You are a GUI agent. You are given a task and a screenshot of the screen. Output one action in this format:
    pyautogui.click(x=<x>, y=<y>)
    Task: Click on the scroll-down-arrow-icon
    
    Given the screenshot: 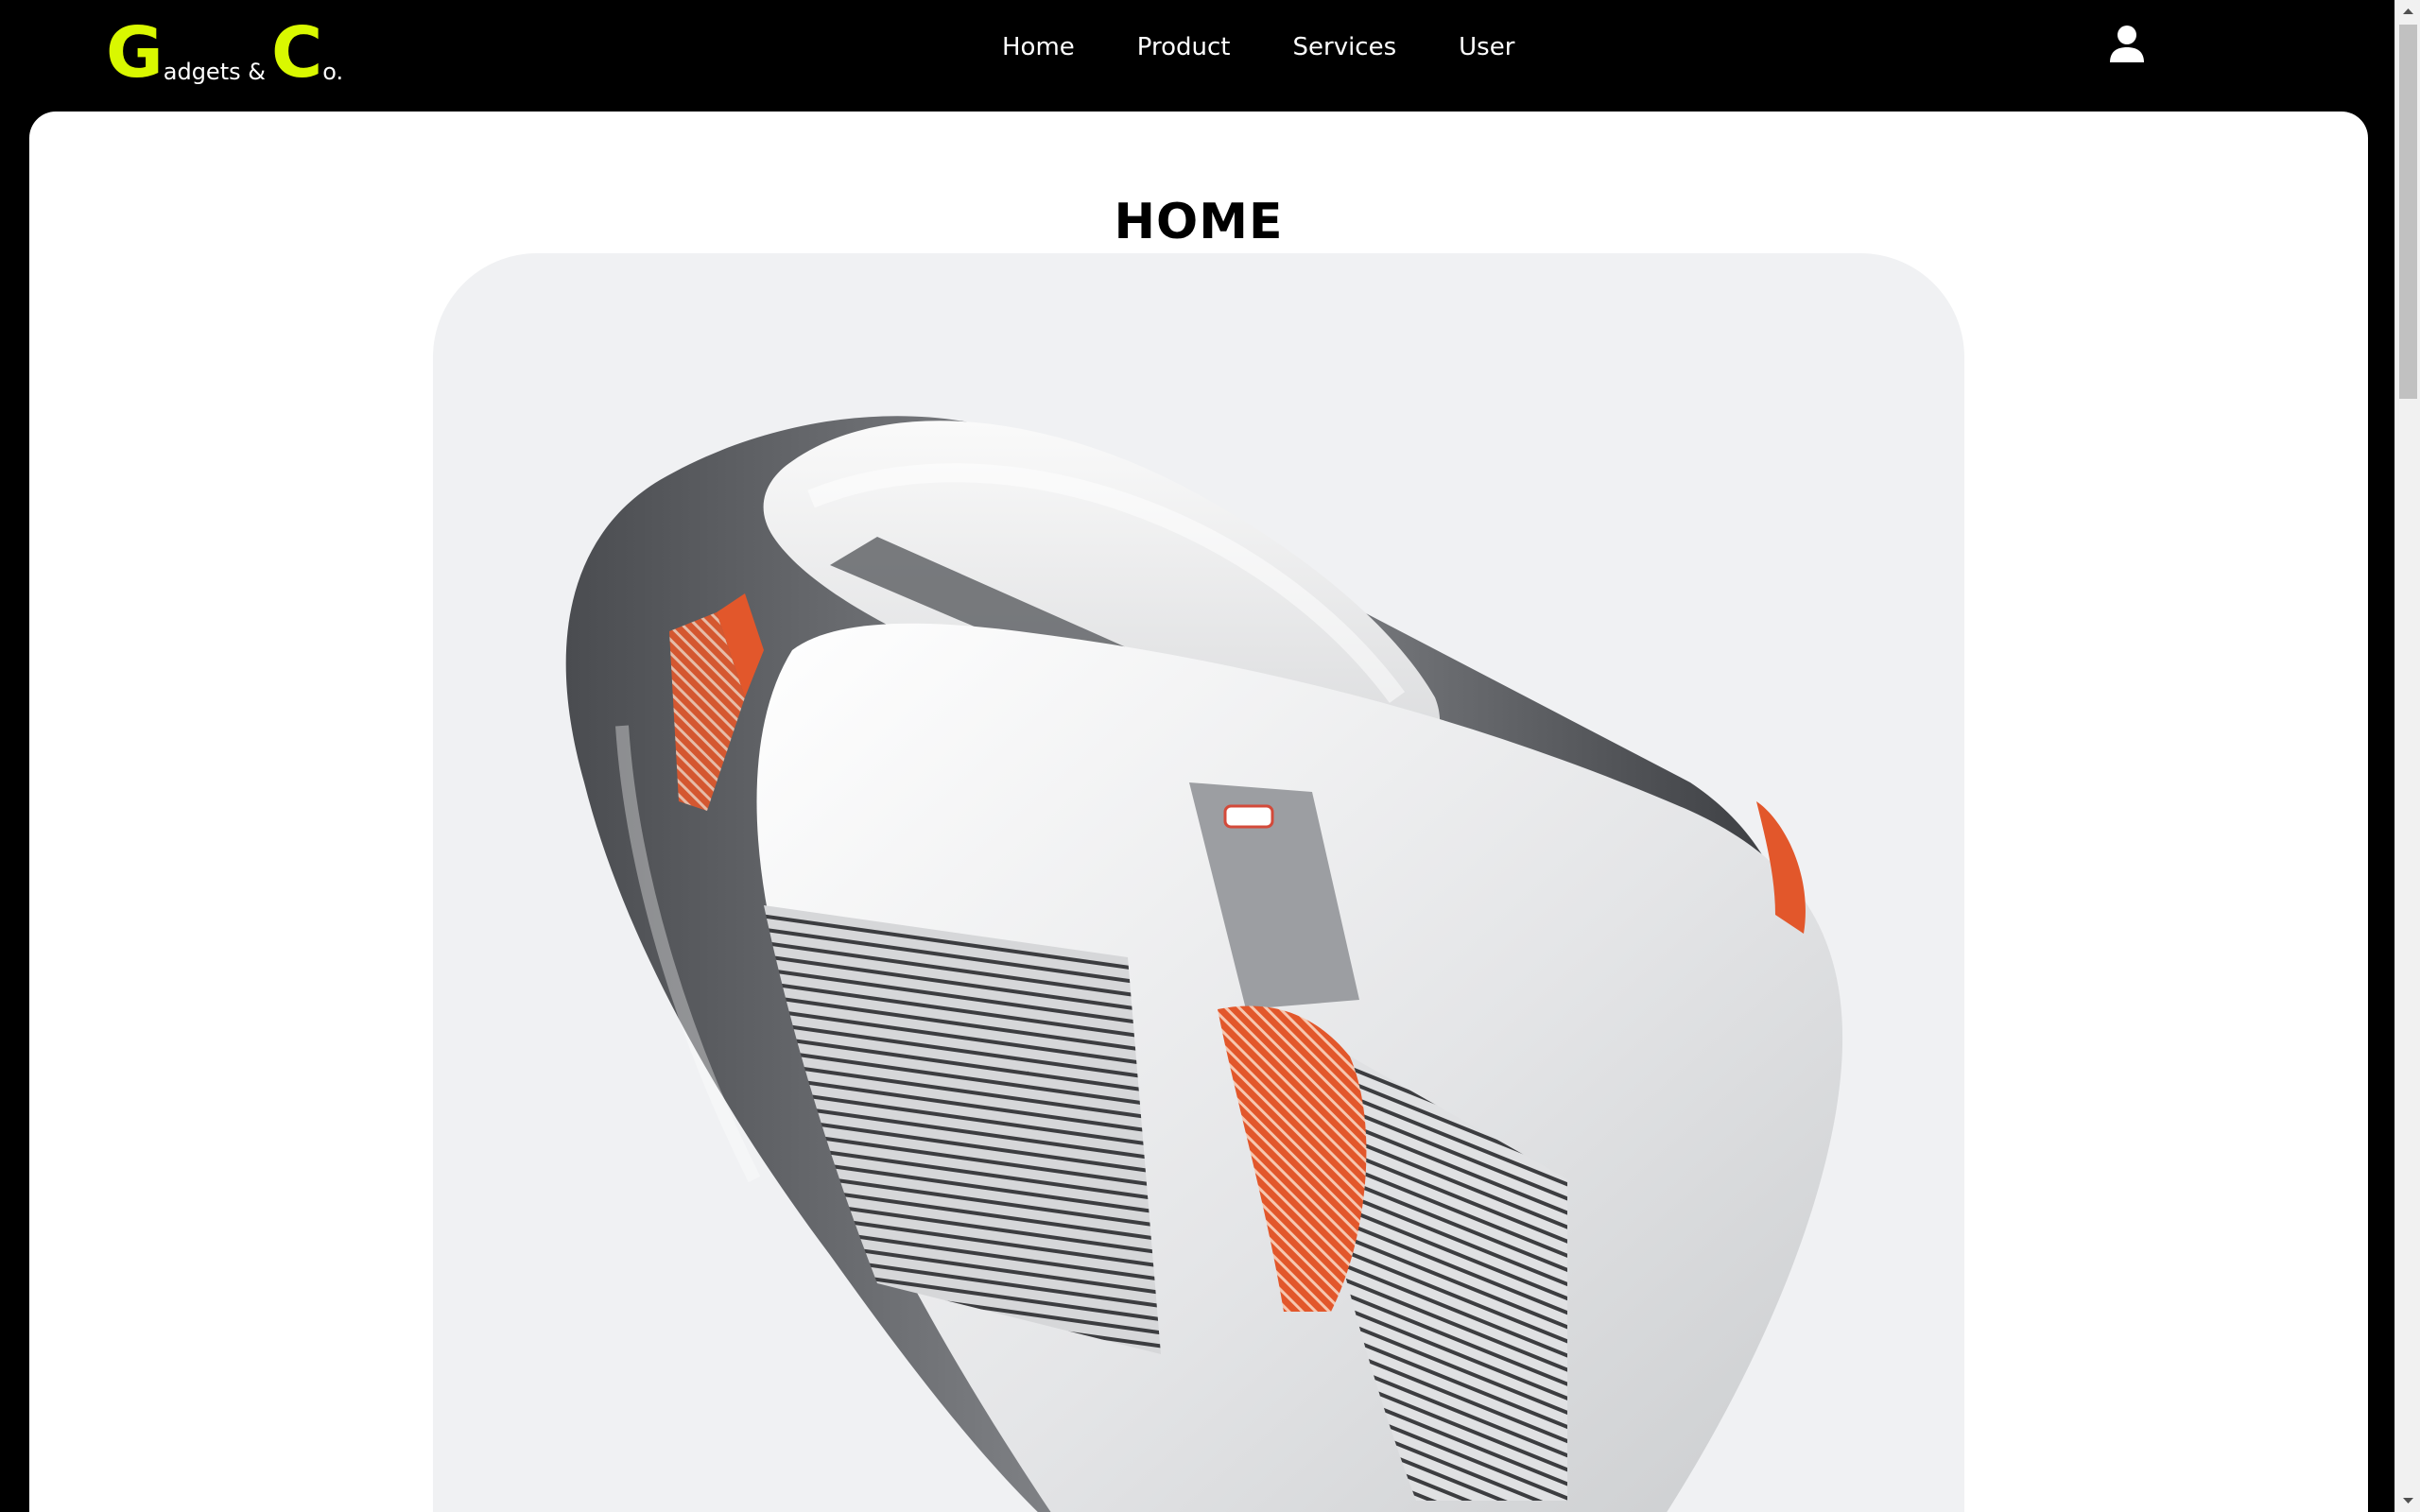 What is the action you would take?
    pyautogui.click(x=2408, y=1500)
    